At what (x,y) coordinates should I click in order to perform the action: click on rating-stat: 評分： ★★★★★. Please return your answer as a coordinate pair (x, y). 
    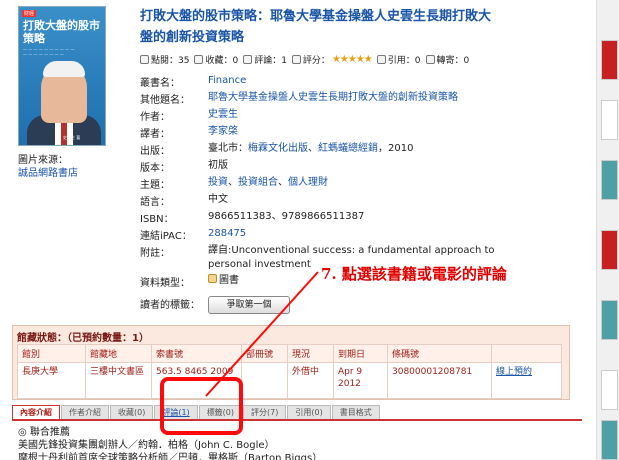
    Looking at the image, I should click on (332, 59).